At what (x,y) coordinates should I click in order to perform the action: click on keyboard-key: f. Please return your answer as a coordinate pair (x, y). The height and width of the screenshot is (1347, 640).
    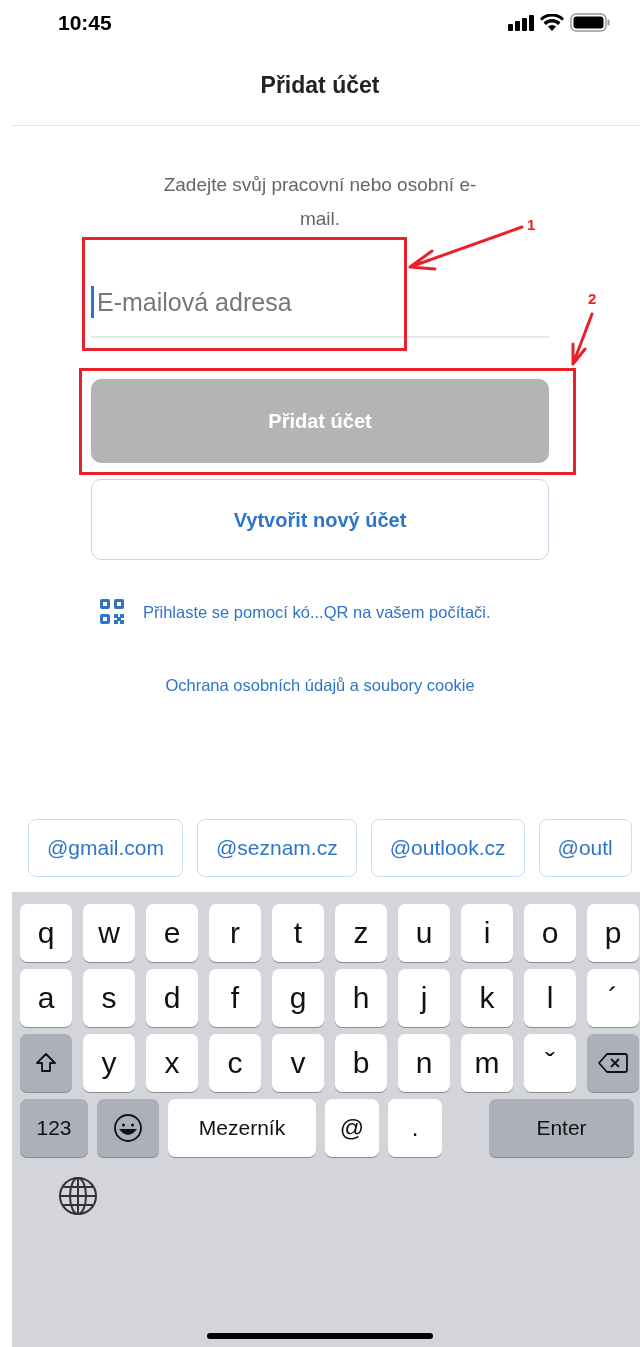
    Looking at the image, I should click on (235, 997).